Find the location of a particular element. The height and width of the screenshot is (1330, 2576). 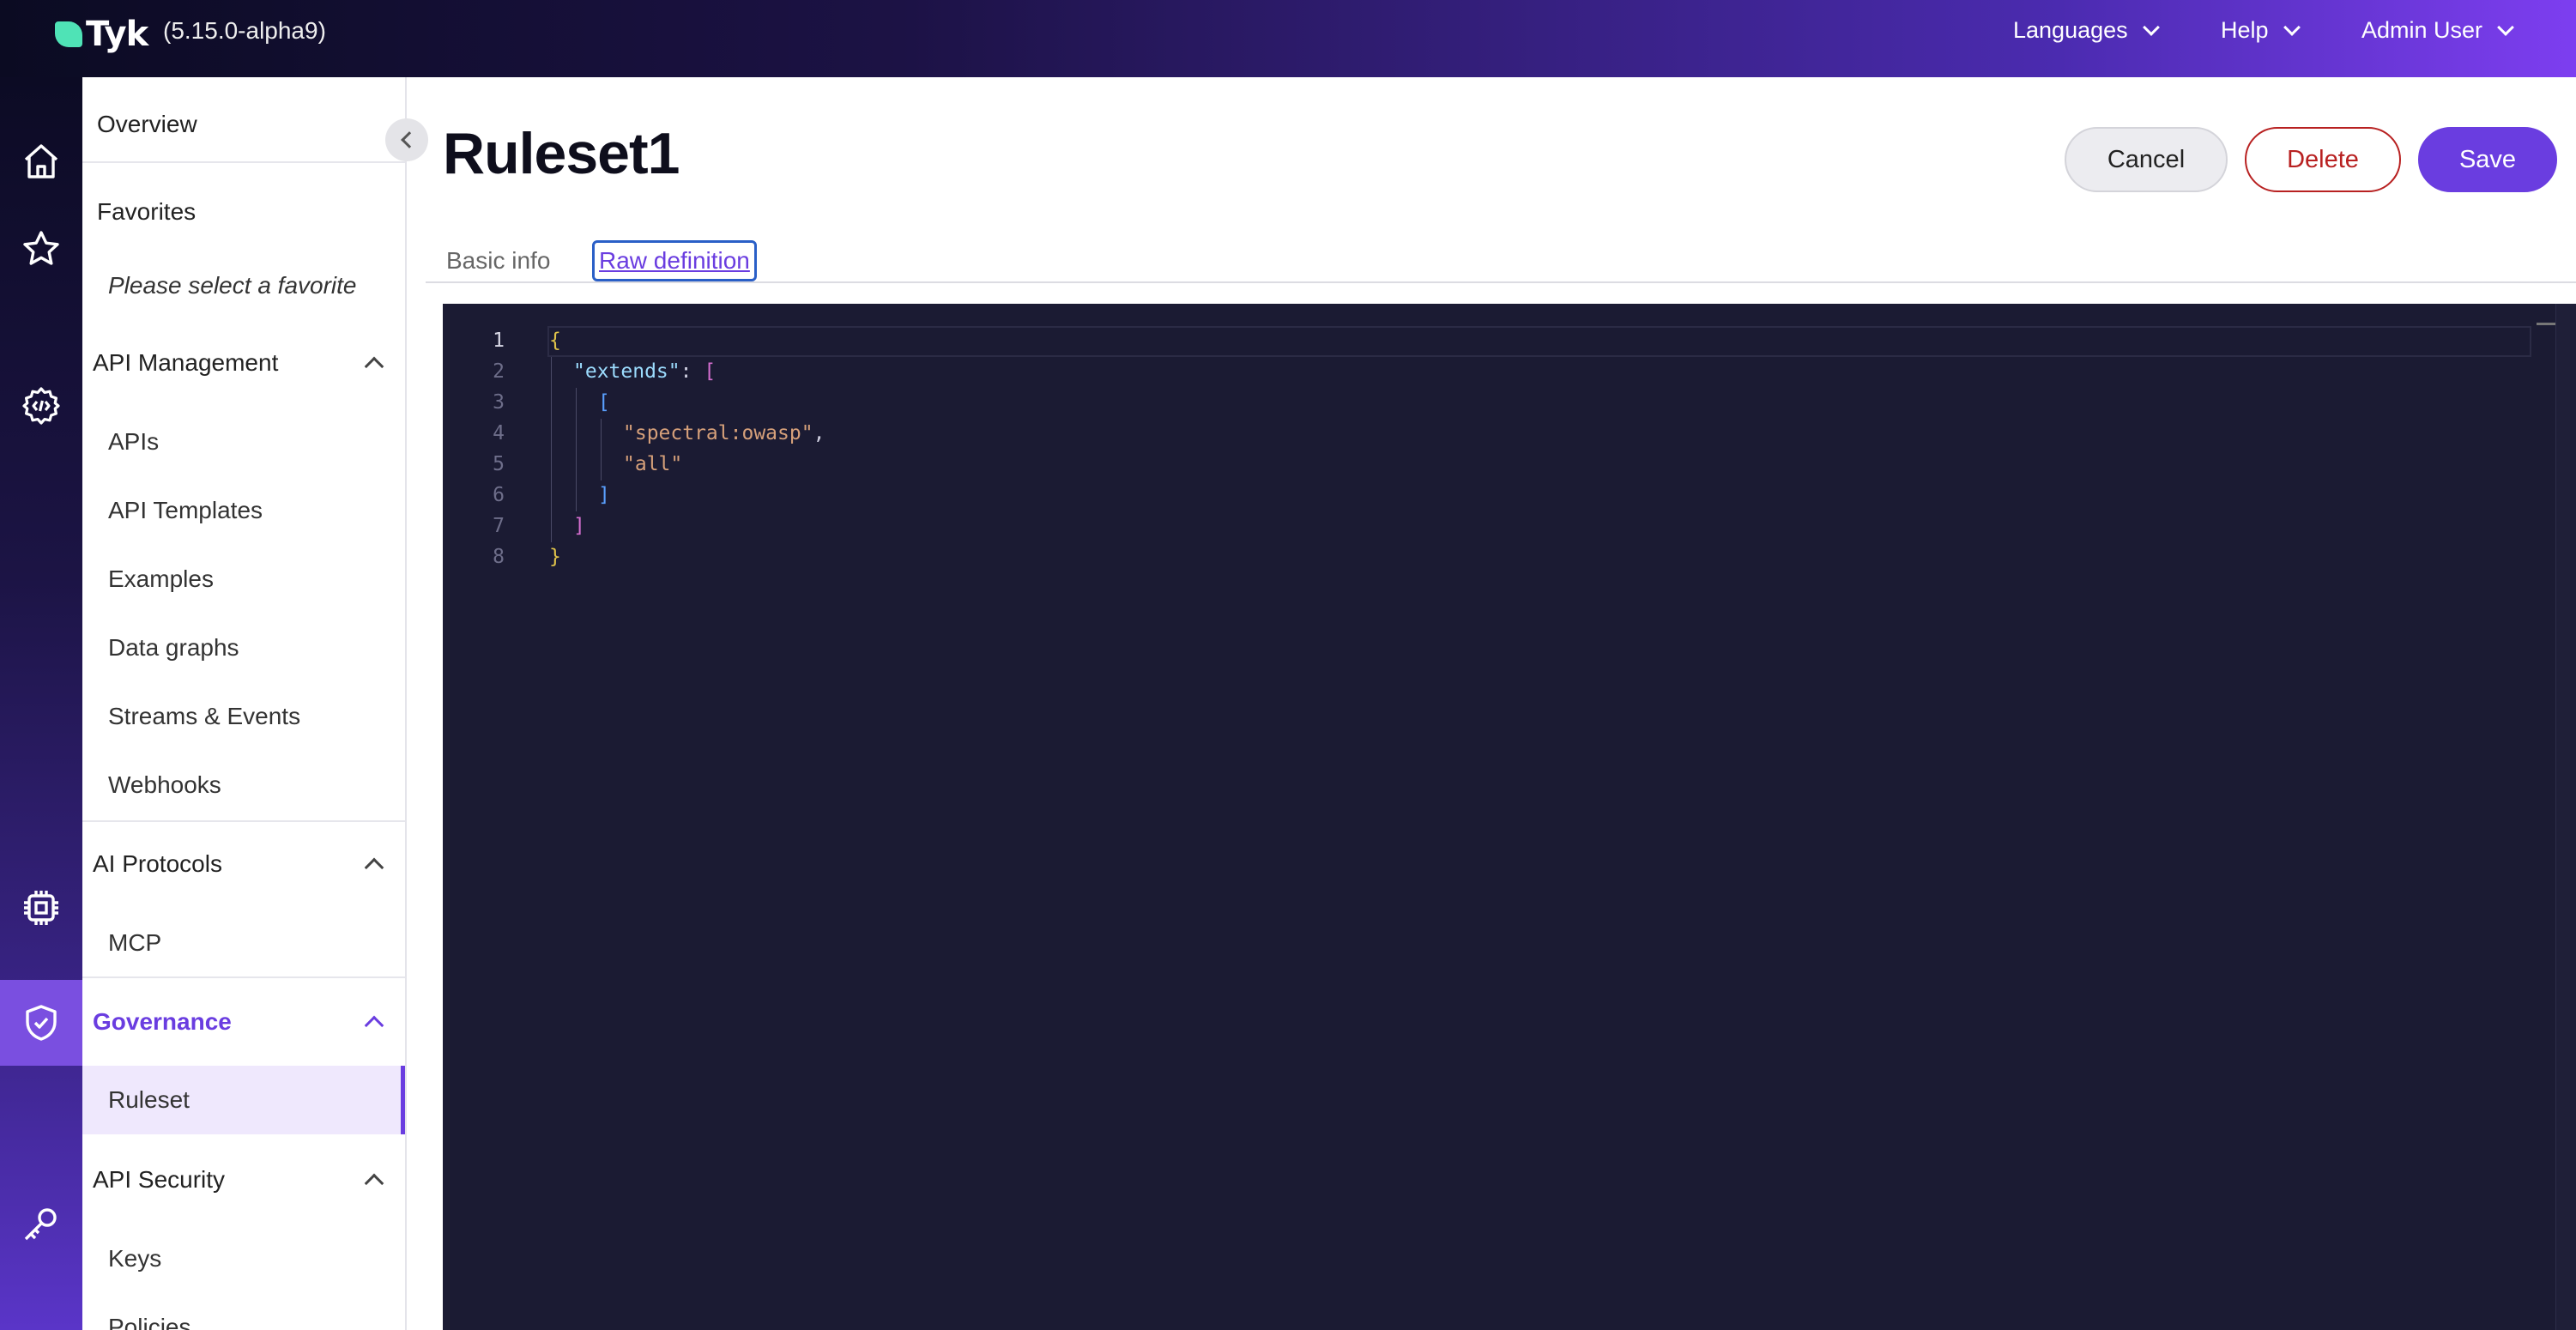

sidebar-item-keys: Keys is located at coordinates (243, 1259).